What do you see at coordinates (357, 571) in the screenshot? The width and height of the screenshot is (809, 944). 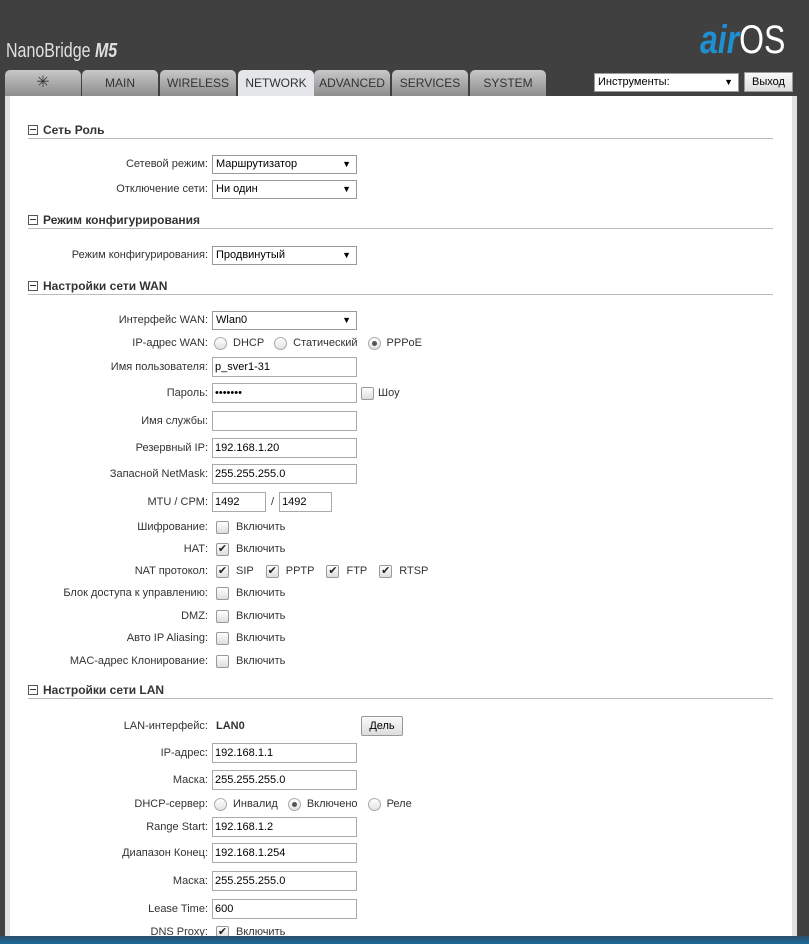 I see `nat-ftp-label: FTP` at bounding box center [357, 571].